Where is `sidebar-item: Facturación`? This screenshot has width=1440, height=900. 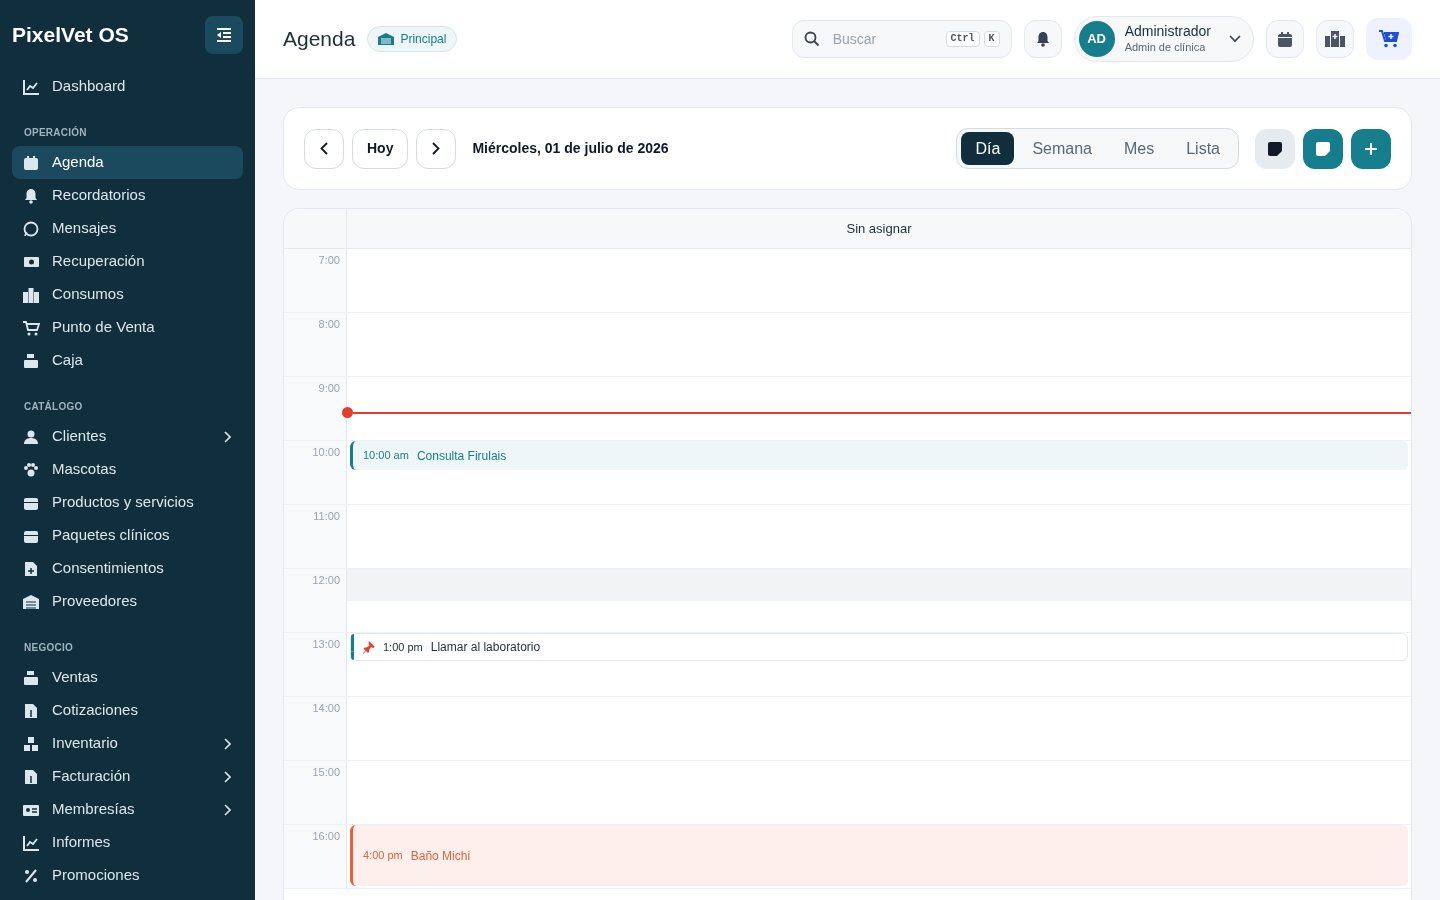 sidebar-item: Facturación is located at coordinates (127, 776).